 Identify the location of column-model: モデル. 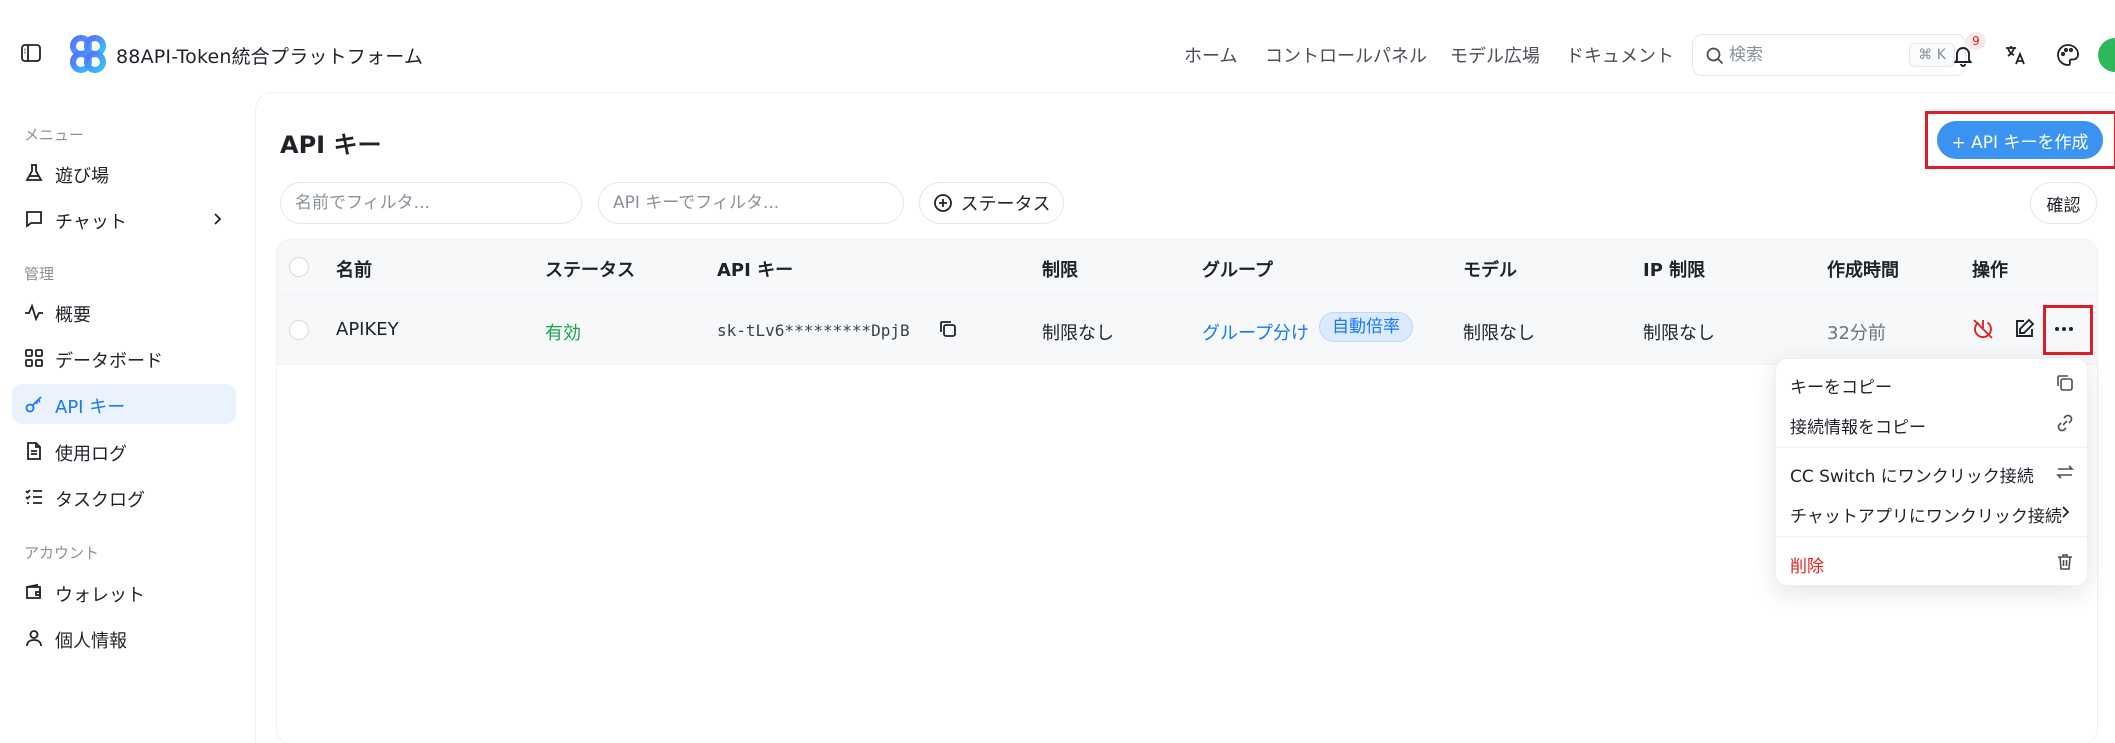
(1490, 270).